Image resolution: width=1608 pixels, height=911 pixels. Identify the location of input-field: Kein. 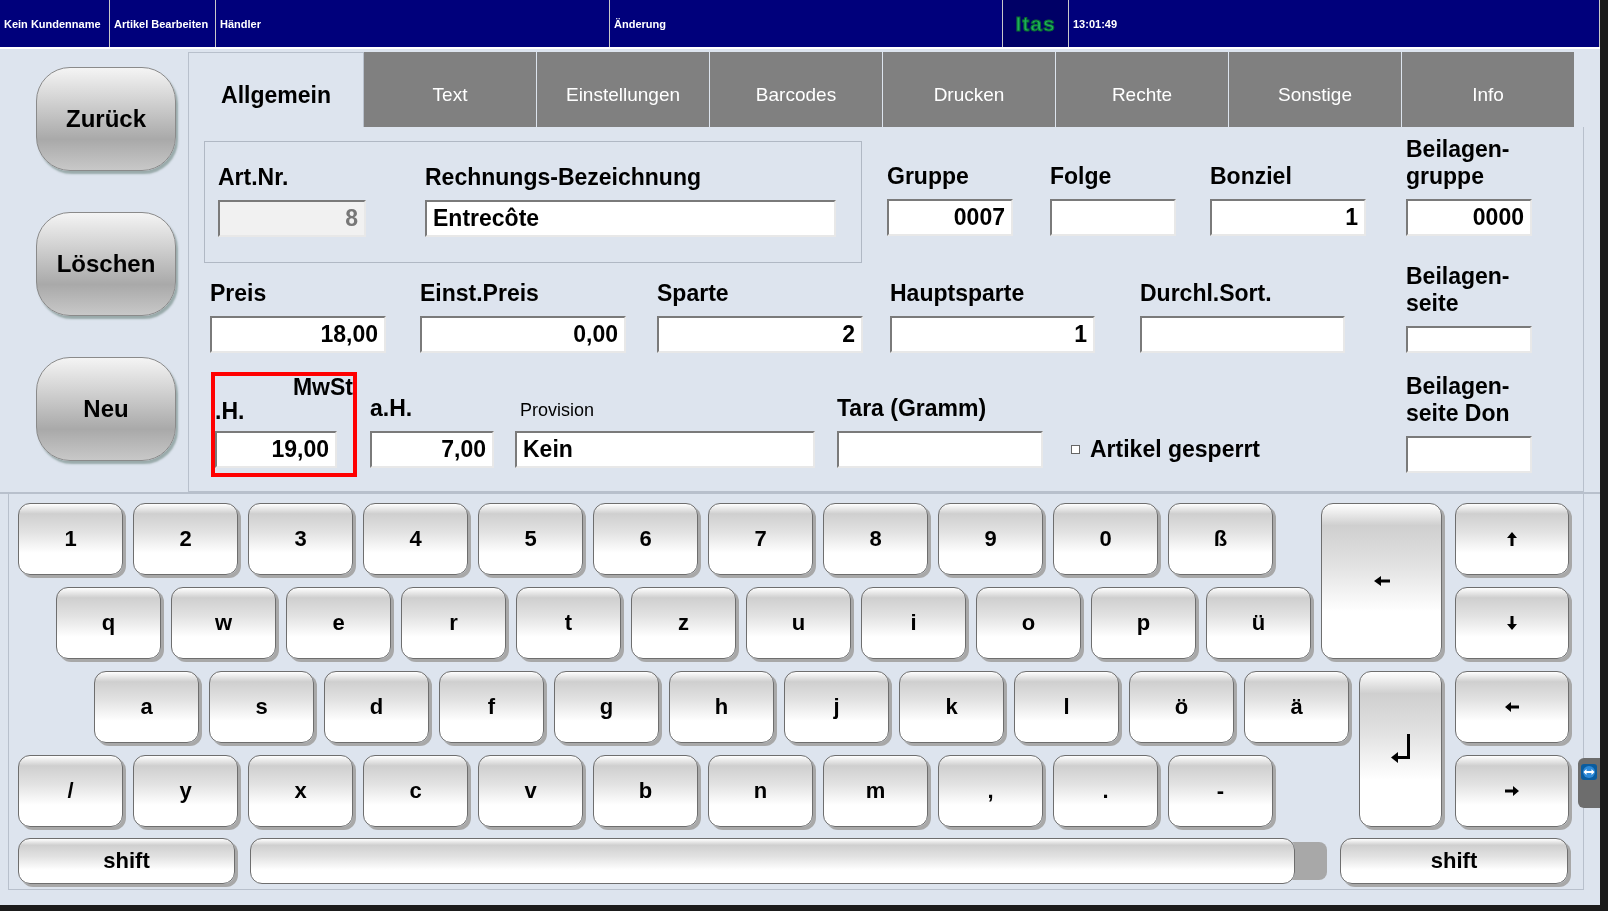
(665, 449).